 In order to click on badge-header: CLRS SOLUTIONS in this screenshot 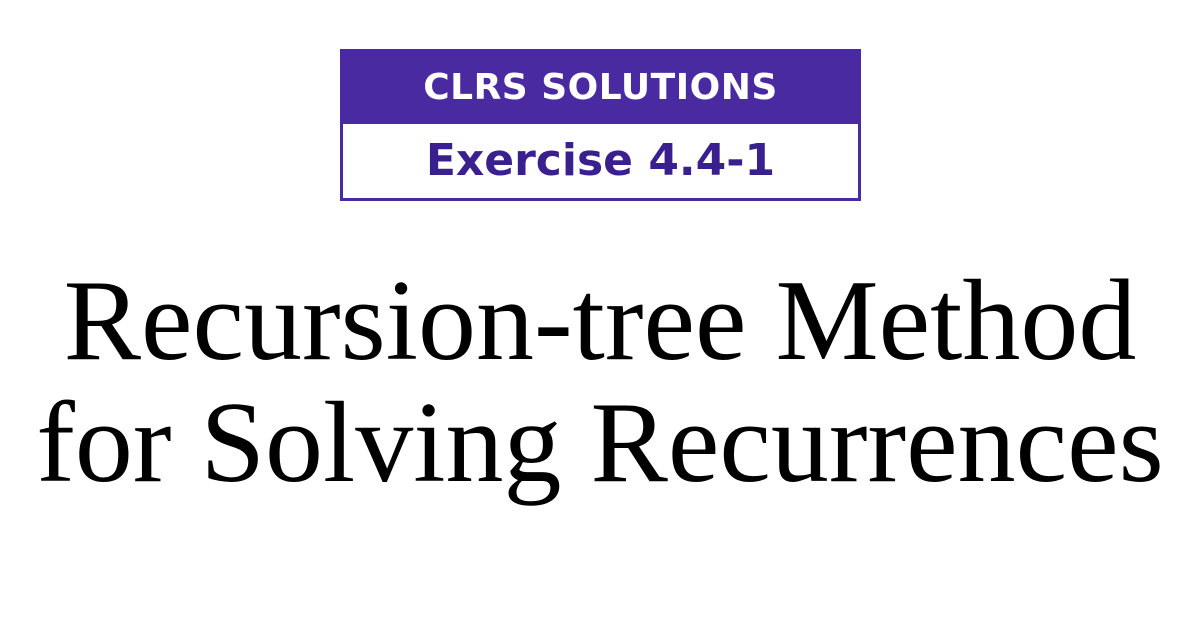, I will do `click(600, 88)`.